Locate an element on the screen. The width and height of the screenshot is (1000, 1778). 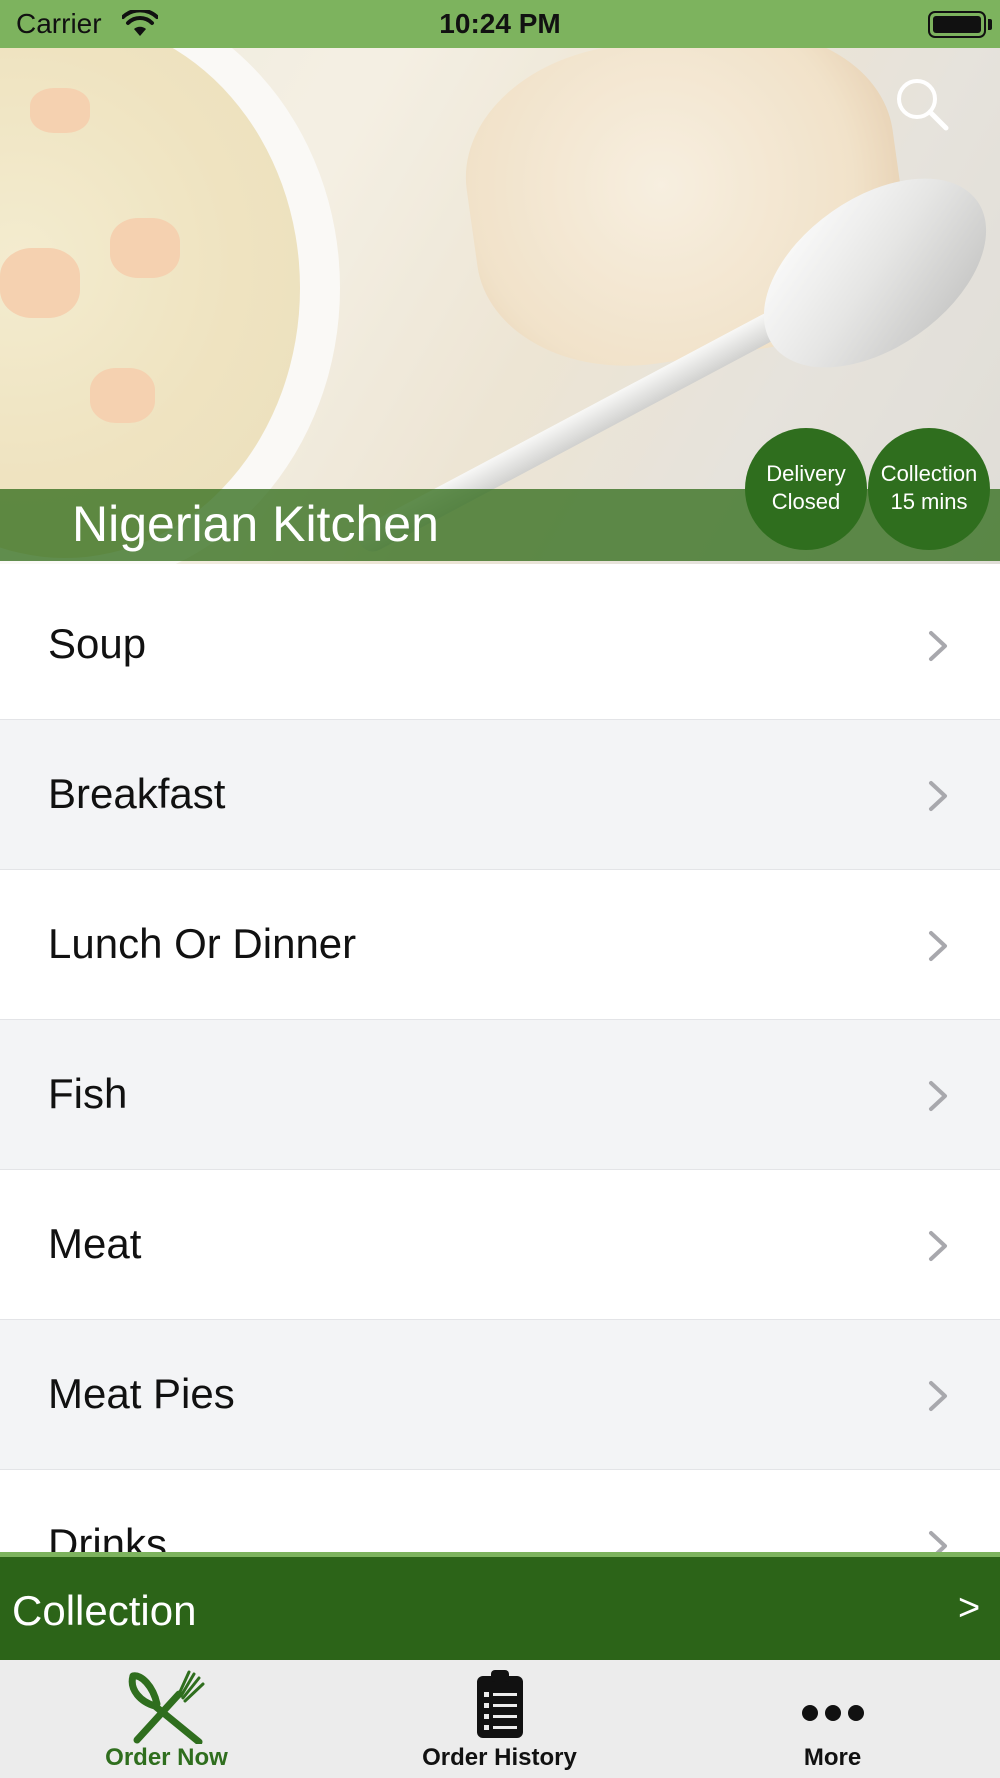
status-time: 10:24 PM is located at coordinates (500, 23).